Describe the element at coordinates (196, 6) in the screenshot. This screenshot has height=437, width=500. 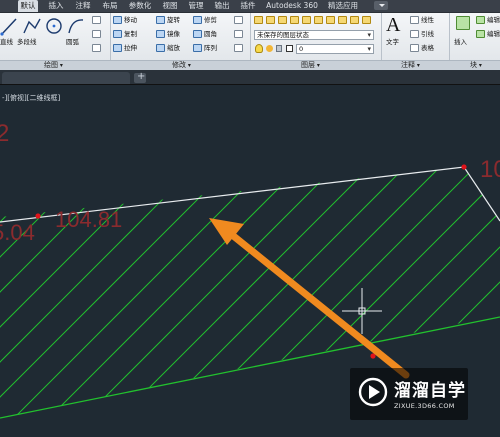
I see `tab-manage: 管理` at that location.